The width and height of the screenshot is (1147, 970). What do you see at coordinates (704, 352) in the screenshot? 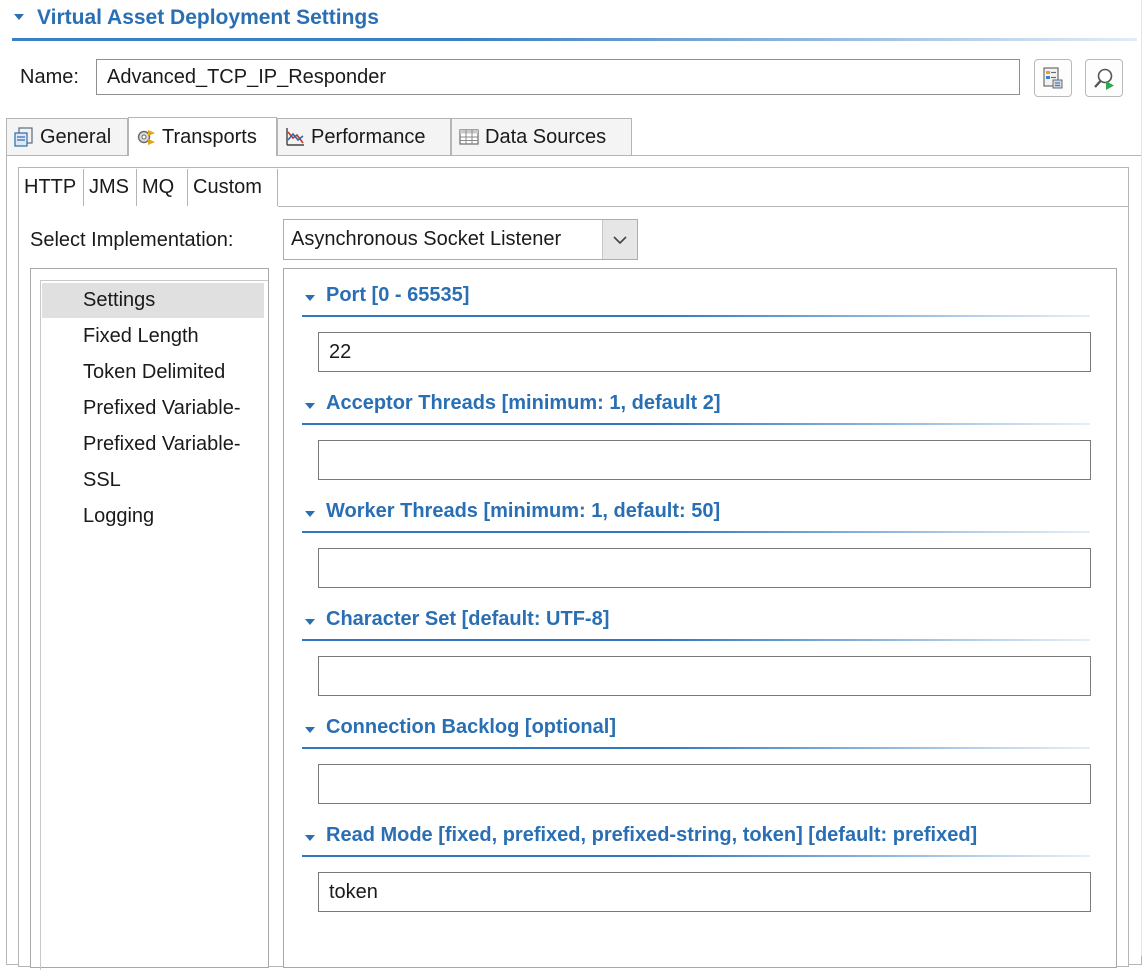
I see `port-input` at bounding box center [704, 352].